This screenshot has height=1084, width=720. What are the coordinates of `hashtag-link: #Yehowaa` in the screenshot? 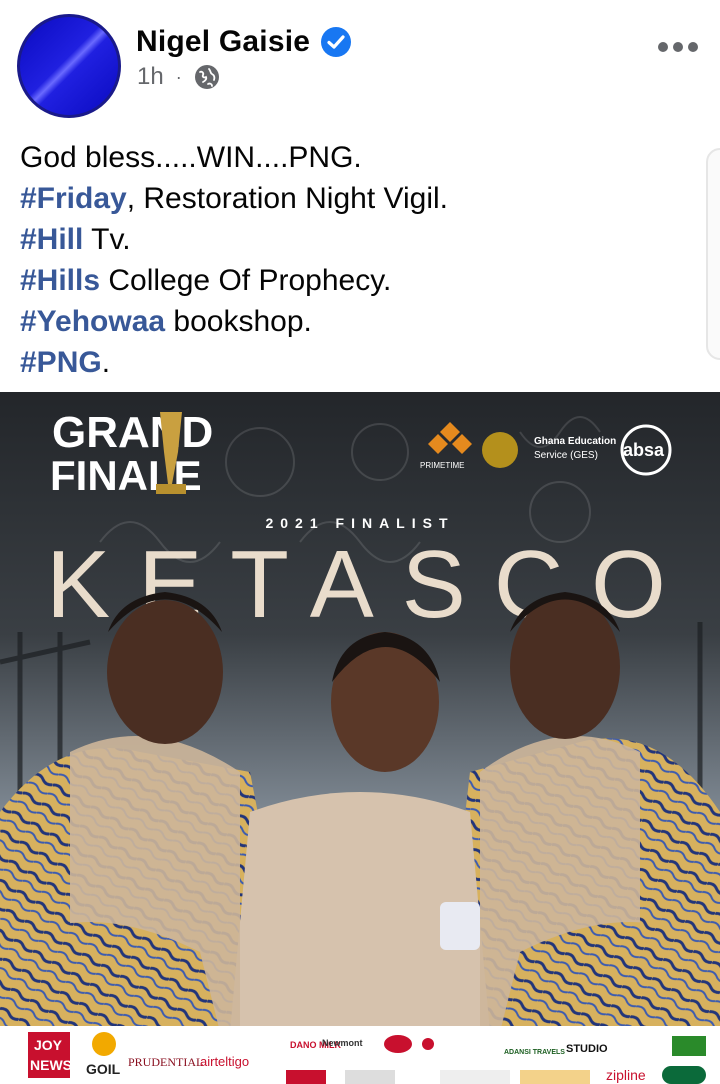 It's located at (92, 321).